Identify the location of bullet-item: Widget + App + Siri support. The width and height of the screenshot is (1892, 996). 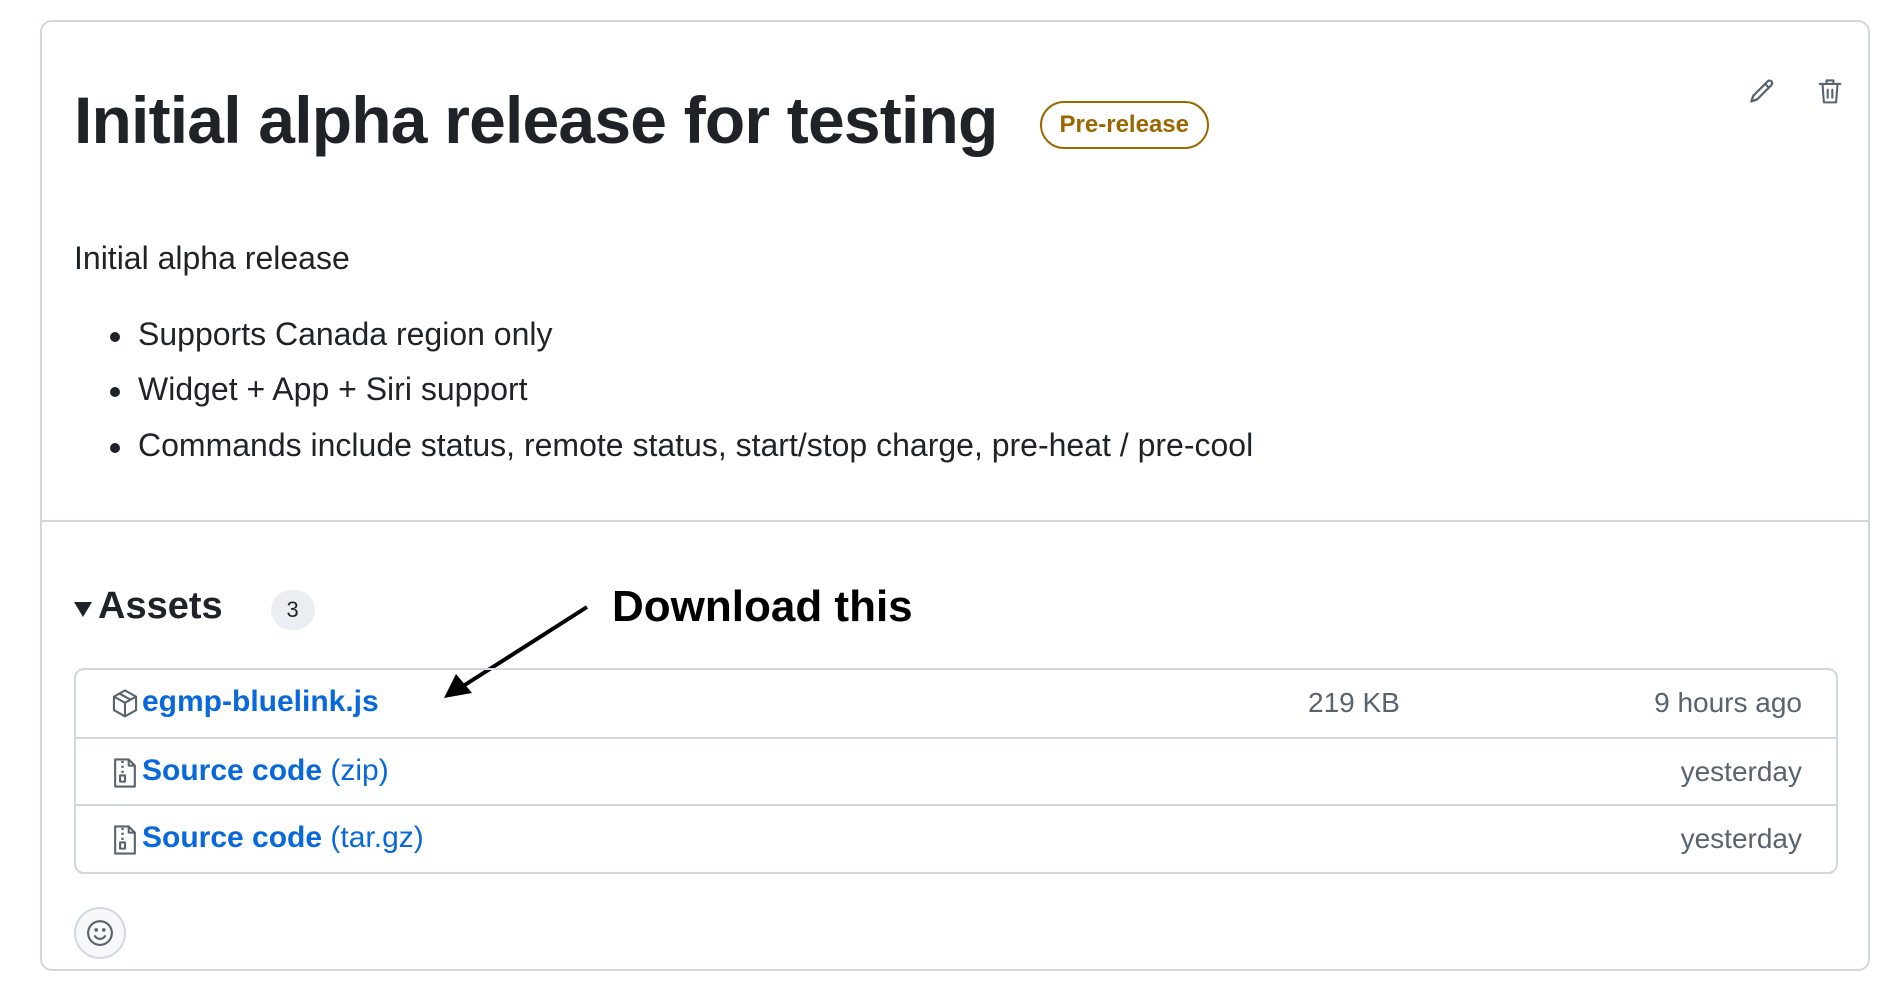
(942, 390).